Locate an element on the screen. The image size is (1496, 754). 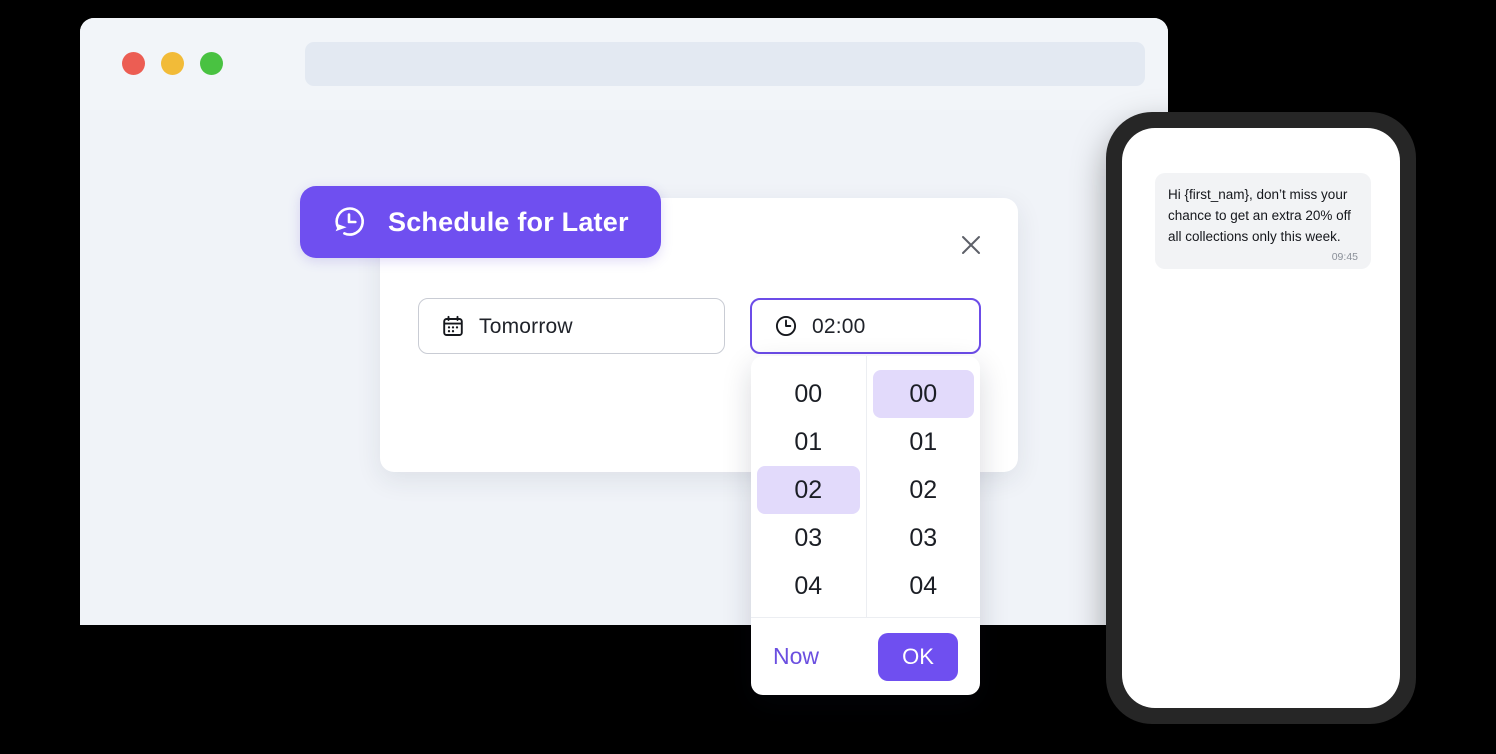
time-picker-footer: Now OK is located at coordinates (865, 656).